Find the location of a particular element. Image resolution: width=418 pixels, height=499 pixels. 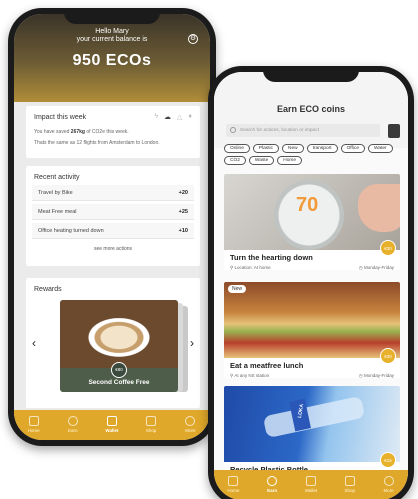

list-item: Meat Free meal +25 is located at coordinates (113, 212).